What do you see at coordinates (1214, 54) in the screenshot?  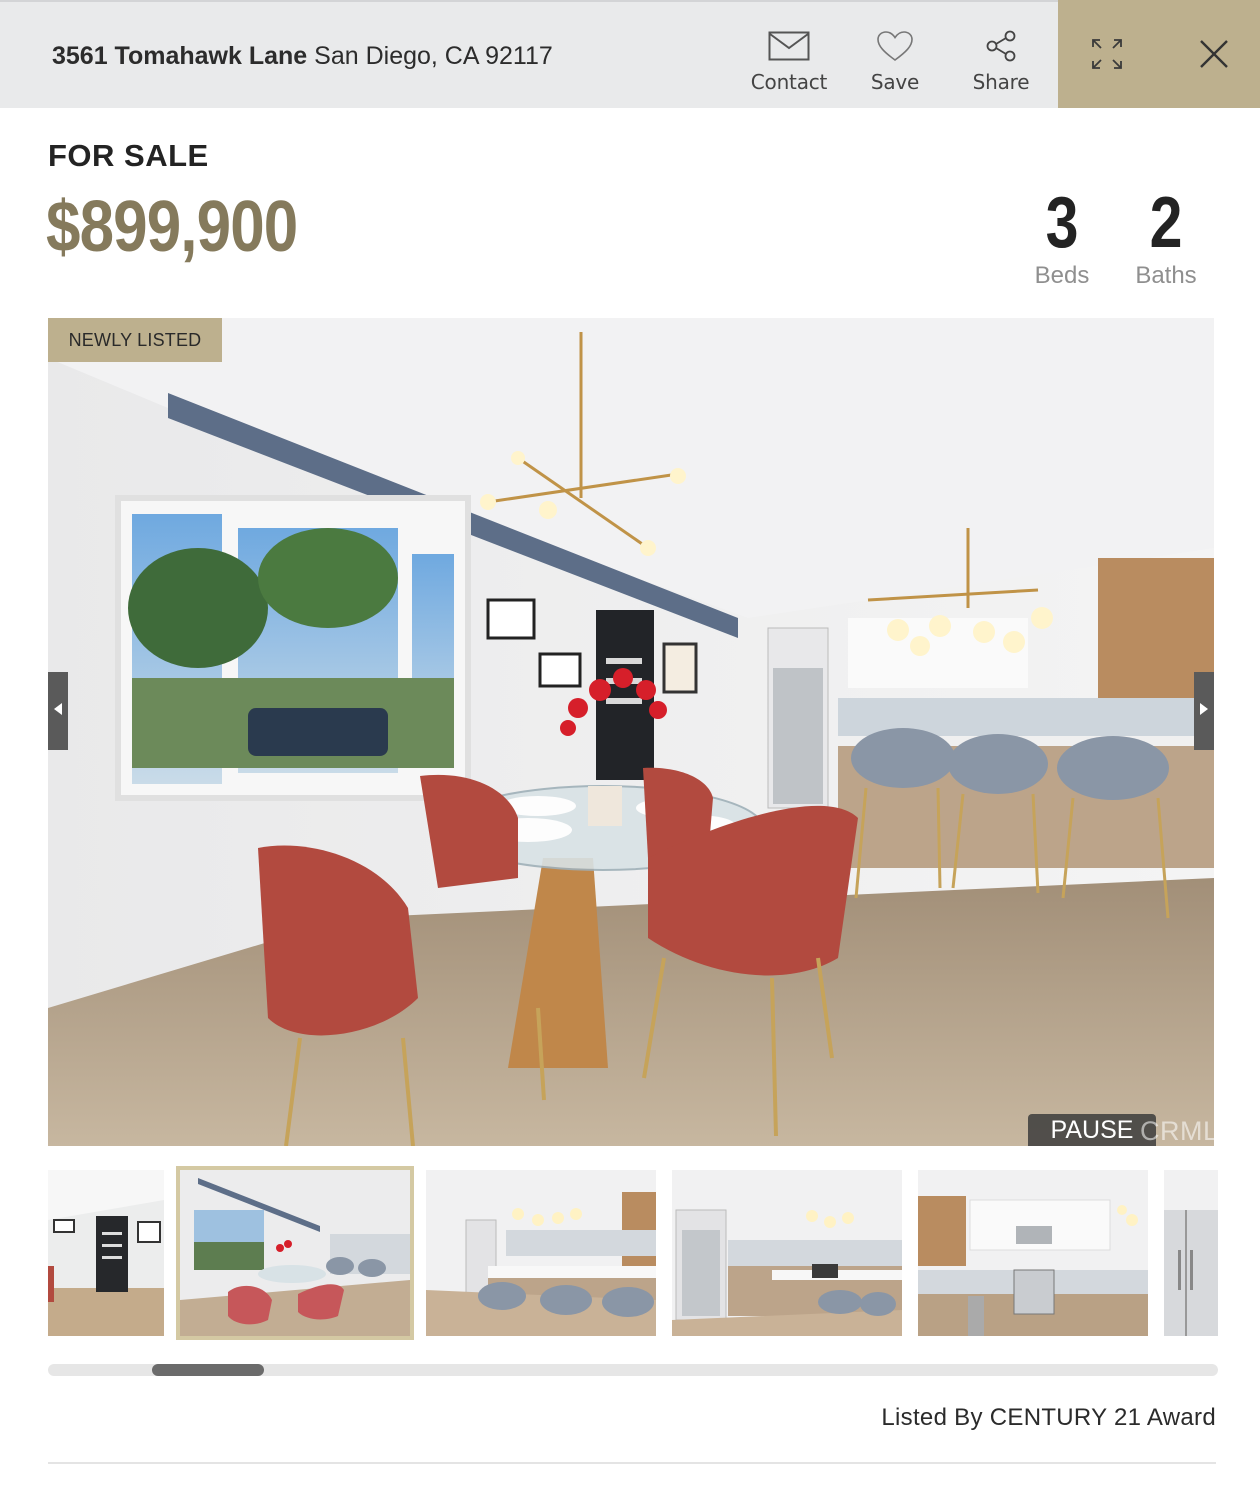 I see `close-icon` at bounding box center [1214, 54].